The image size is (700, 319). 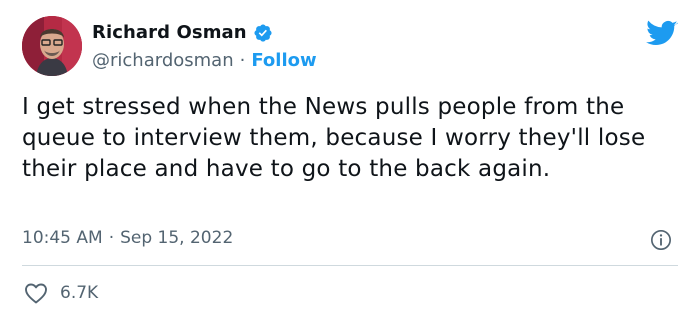 I want to click on avatar, so click(x=52, y=46).